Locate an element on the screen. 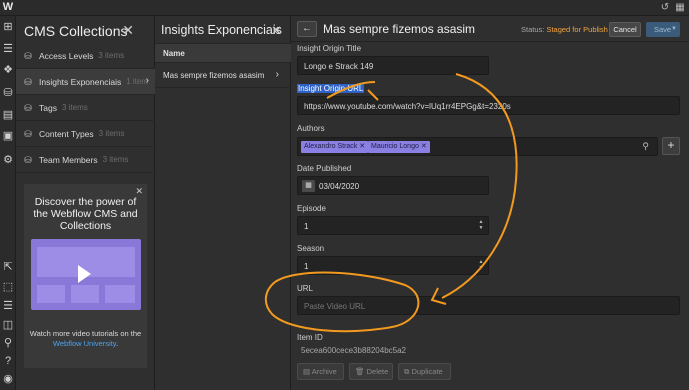 This screenshot has width=689, height=390. authors-field: Alexandro Strack ✕ Mauricio Longo ✕ ⚲ is located at coordinates (477, 146).